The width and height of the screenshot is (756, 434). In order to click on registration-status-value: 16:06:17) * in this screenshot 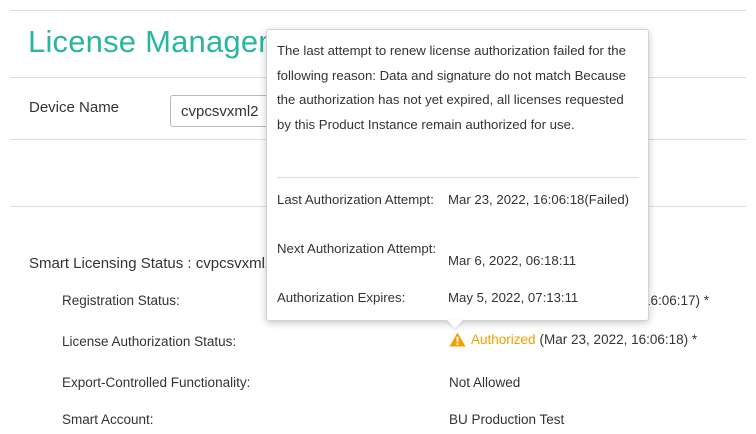, I will do `click(676, 300)`.